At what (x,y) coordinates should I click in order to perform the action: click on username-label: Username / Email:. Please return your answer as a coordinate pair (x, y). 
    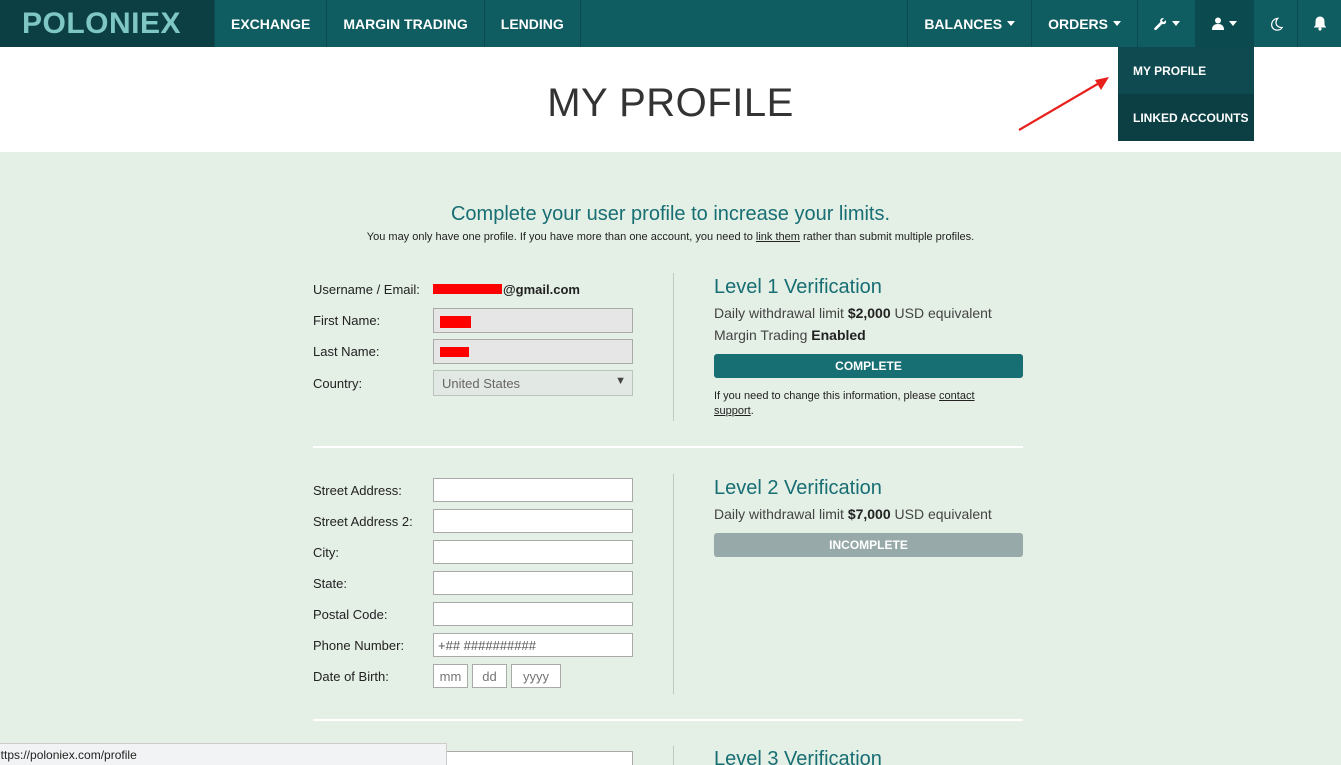
    Looking at the image, I should click on (366, 289).